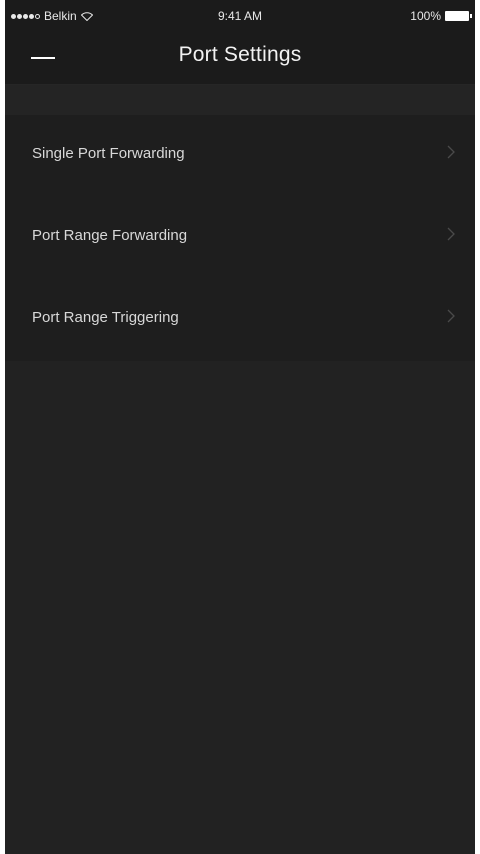 This screenshot has width=480, height=854. What do you see at coordinates (240, 54) in the screenshot?
I see `page-title: Port Settings` at bounding box center [240, 54].